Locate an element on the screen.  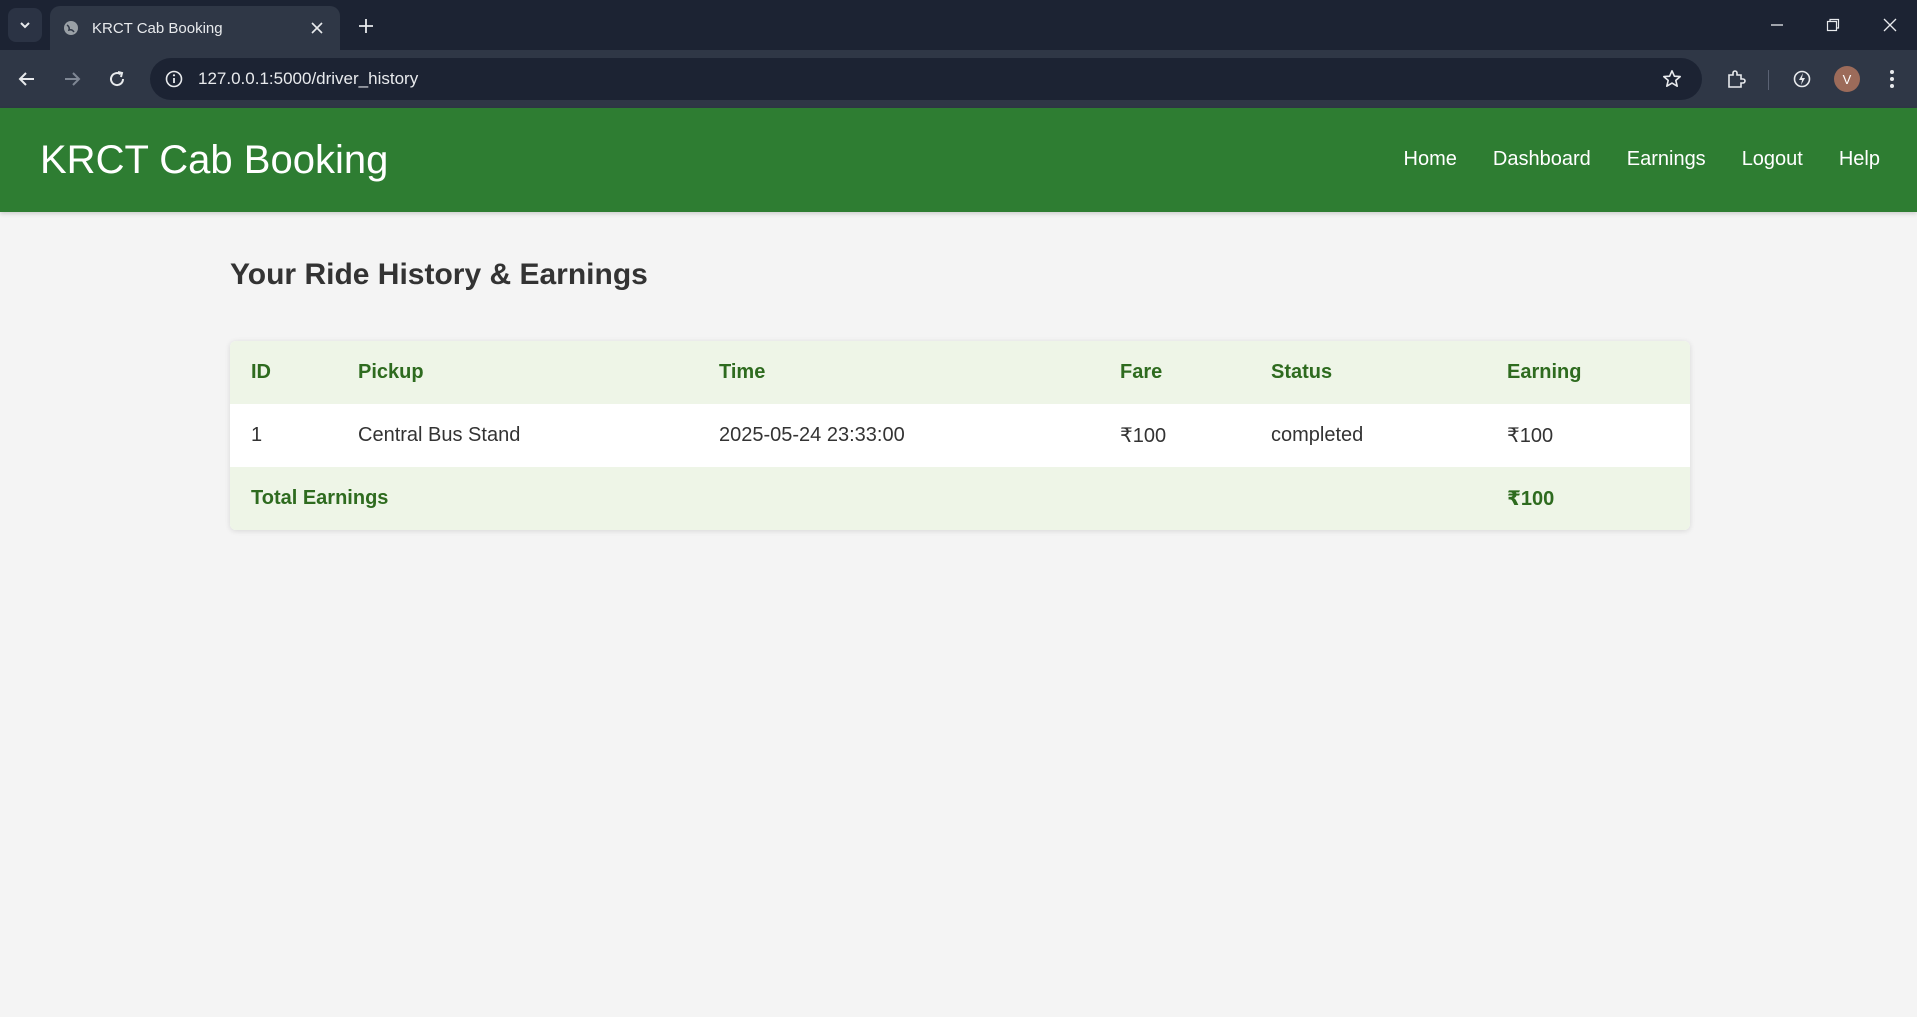
info-icon is located at coordinates (174, 79).